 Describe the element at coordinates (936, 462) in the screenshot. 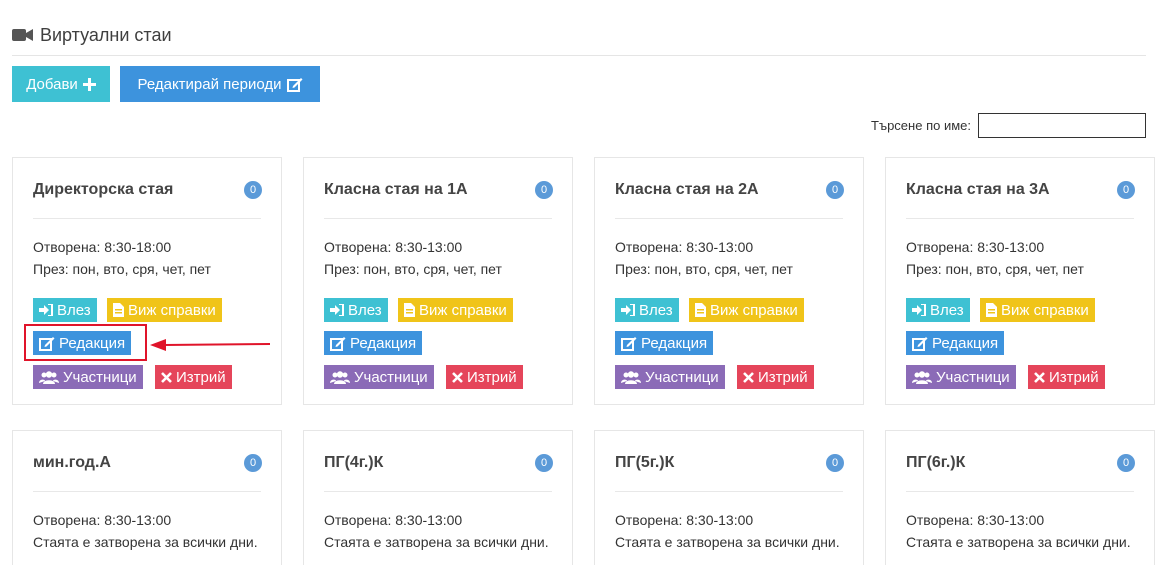

I see `room-title: ПГ(6г.)К` at that location.